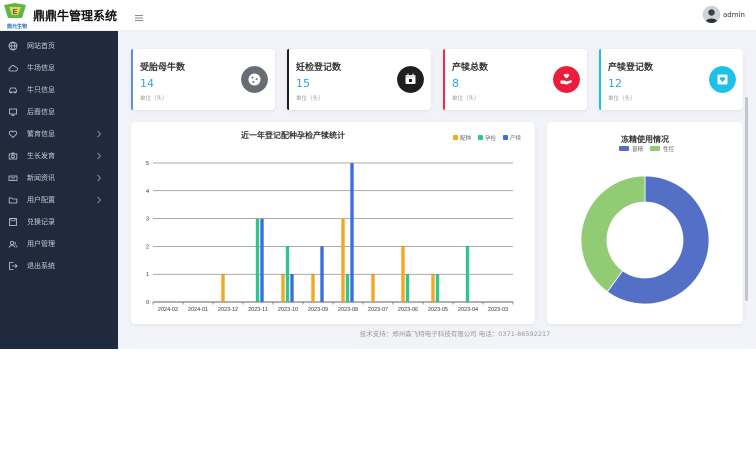 This screenshot has height=453, width=756. What do you see at coordinates (13, 112) in the screenshot?
I see `monitor-icon` at bounding box center [13, 112].